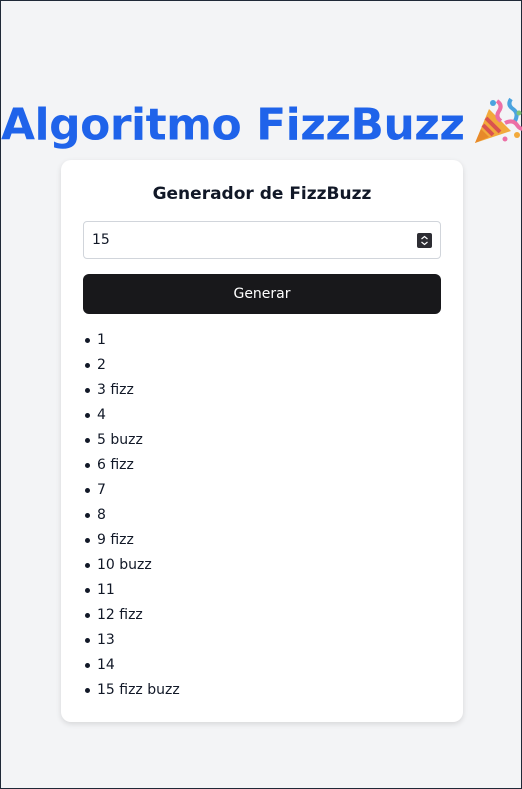 Image resolution: width=522 pixels, height=789 pixels. I want to click on party-popper-icon, so click(496, 127).